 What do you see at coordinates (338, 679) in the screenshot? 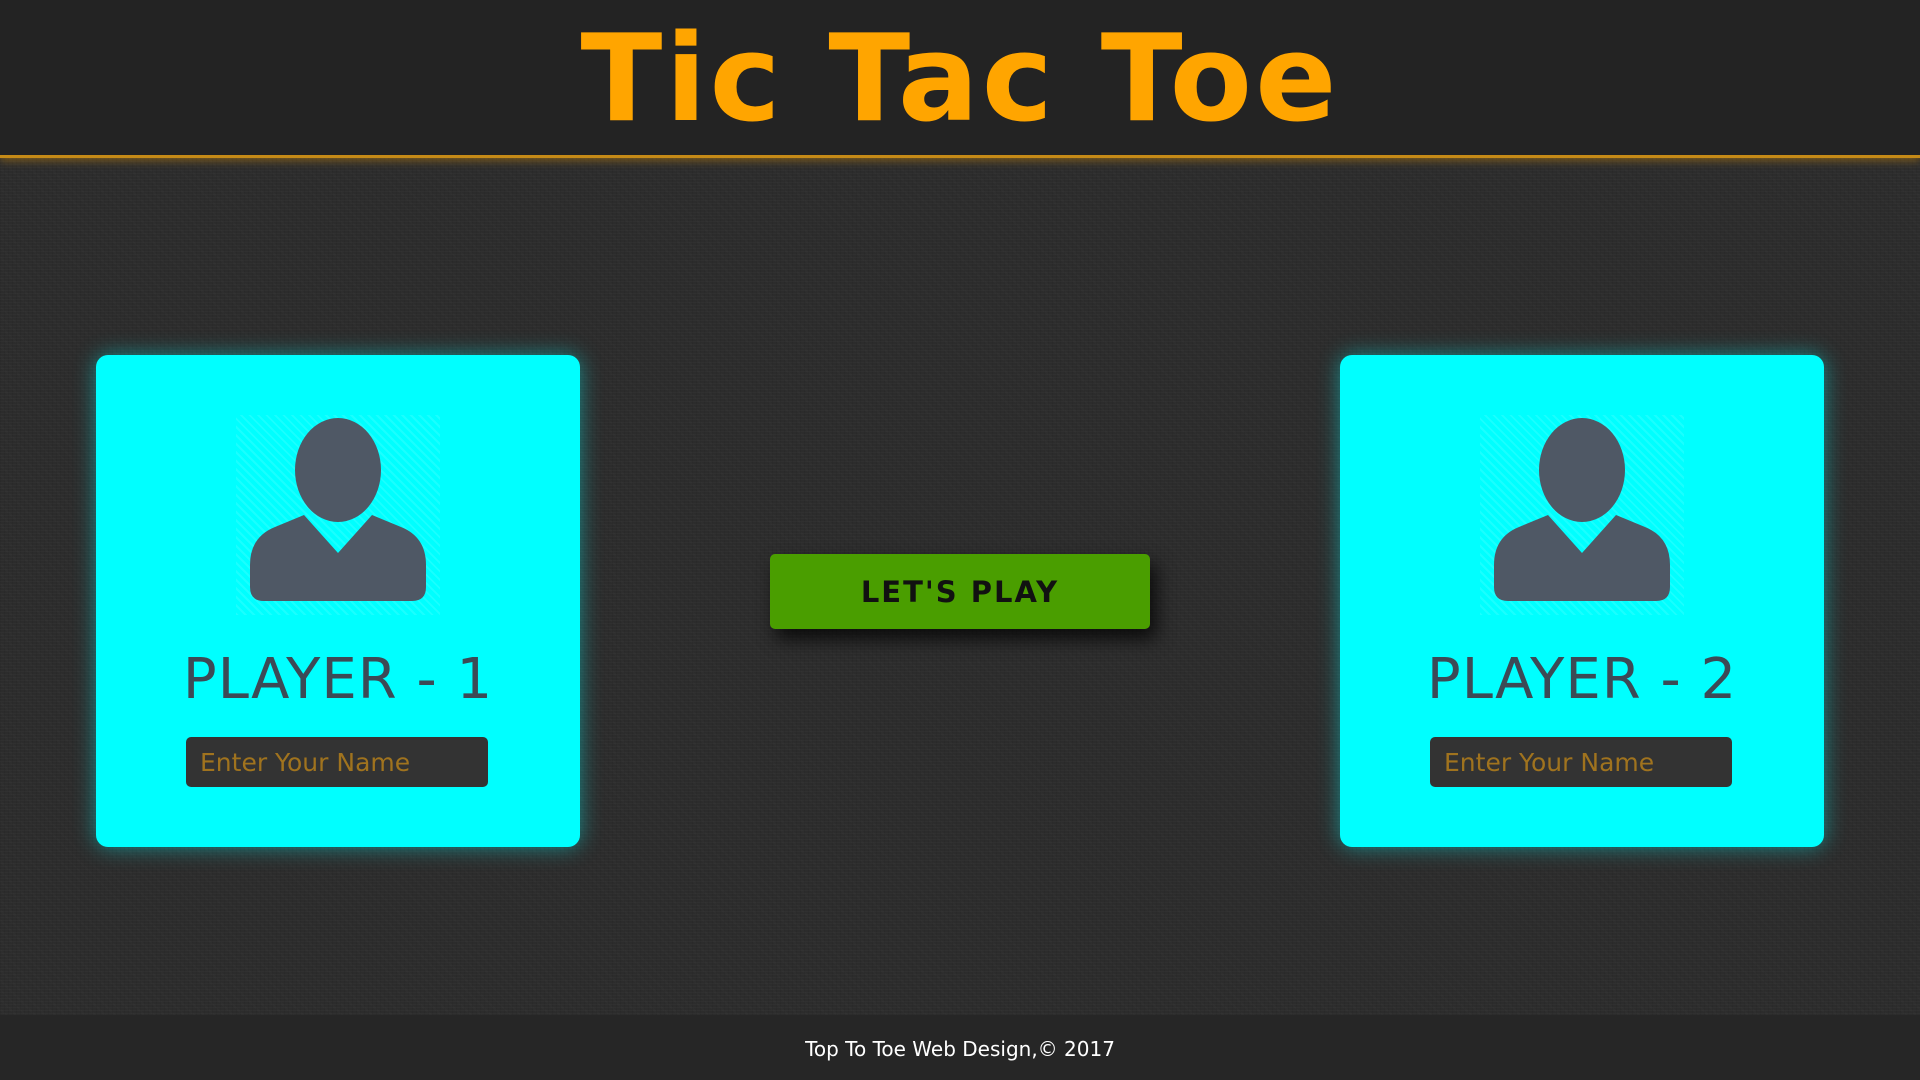
I see `player-1-label: PLAYER - 1` at bounding box center [338, 679].